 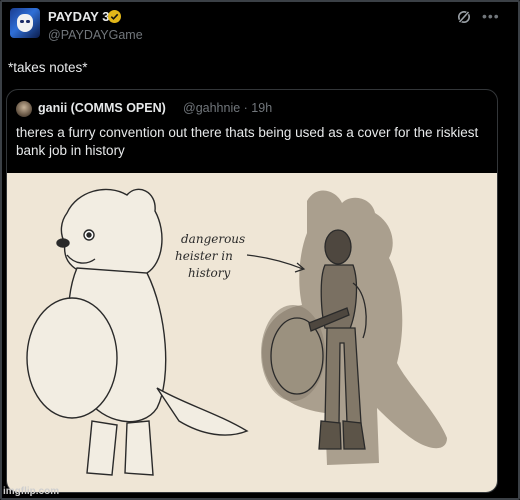 I want to click on annotation-line-1: dangerous, so click(x=213, y=239).